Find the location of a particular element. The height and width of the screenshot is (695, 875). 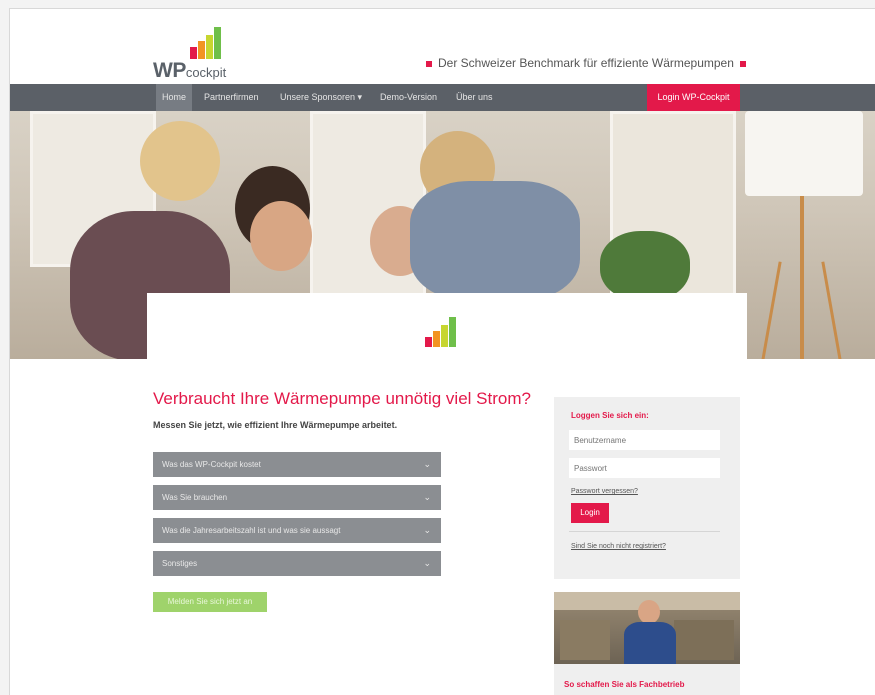

promo-caption: So schaffen Sie als Fachbetrieb is located at coordinates (647, 679).